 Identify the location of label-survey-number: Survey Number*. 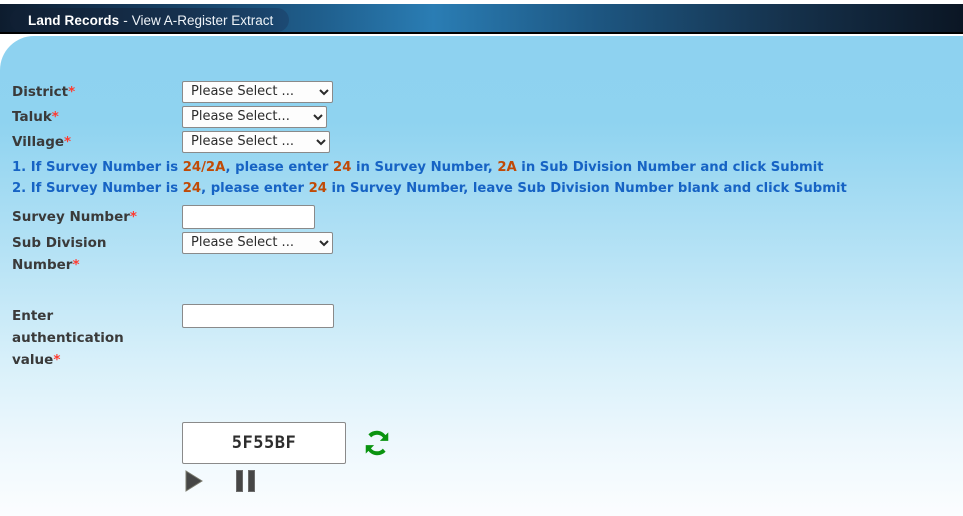
(97, 216).